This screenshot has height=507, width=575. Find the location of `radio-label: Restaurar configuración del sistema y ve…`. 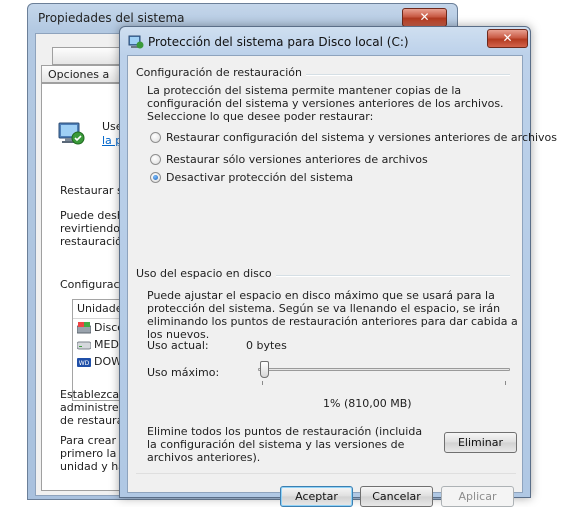

radio-label: Restaurar configuración del sistema y ve… is located at coordinates (361, 137).